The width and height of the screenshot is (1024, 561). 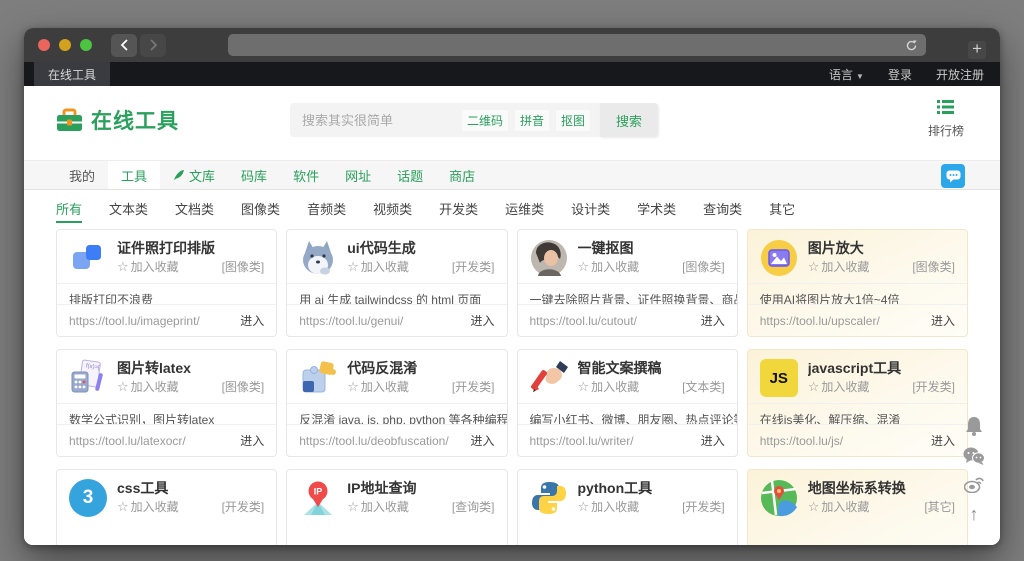 What do you see at coordinates (123, 506) in the screenshot?
I see `star-icon: ☆` at bounding box center [123, 506].